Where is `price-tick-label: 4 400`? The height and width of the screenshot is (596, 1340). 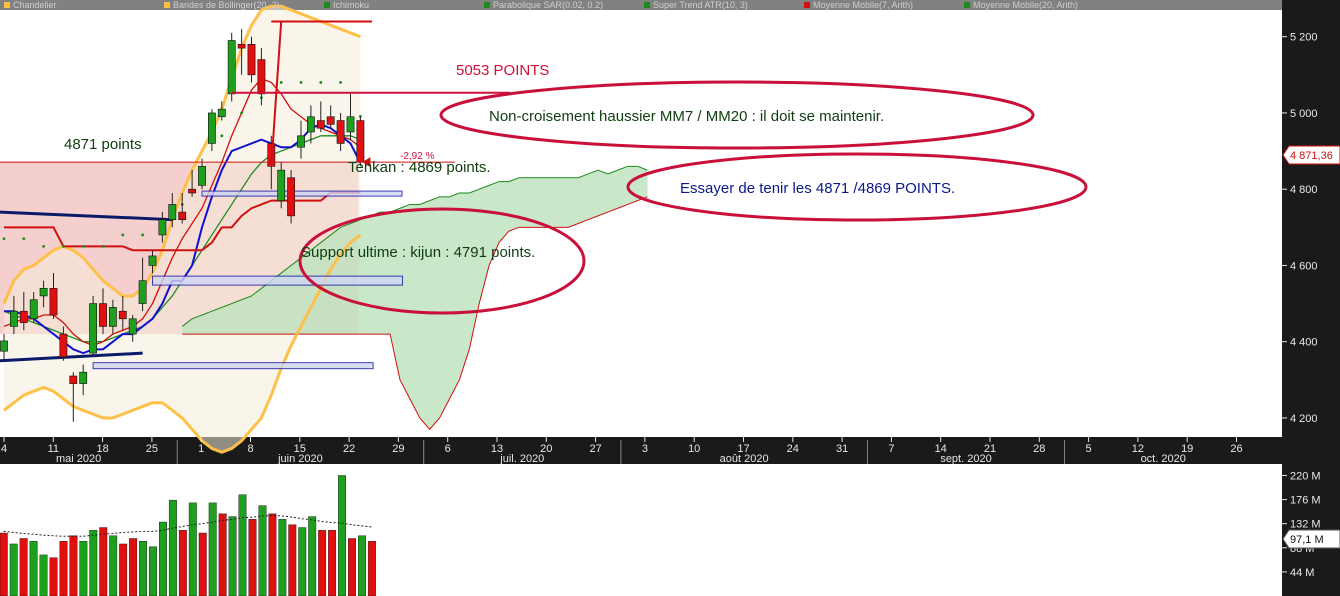 price-tick-label: 4 400 is located at coordinates (1304, 343).